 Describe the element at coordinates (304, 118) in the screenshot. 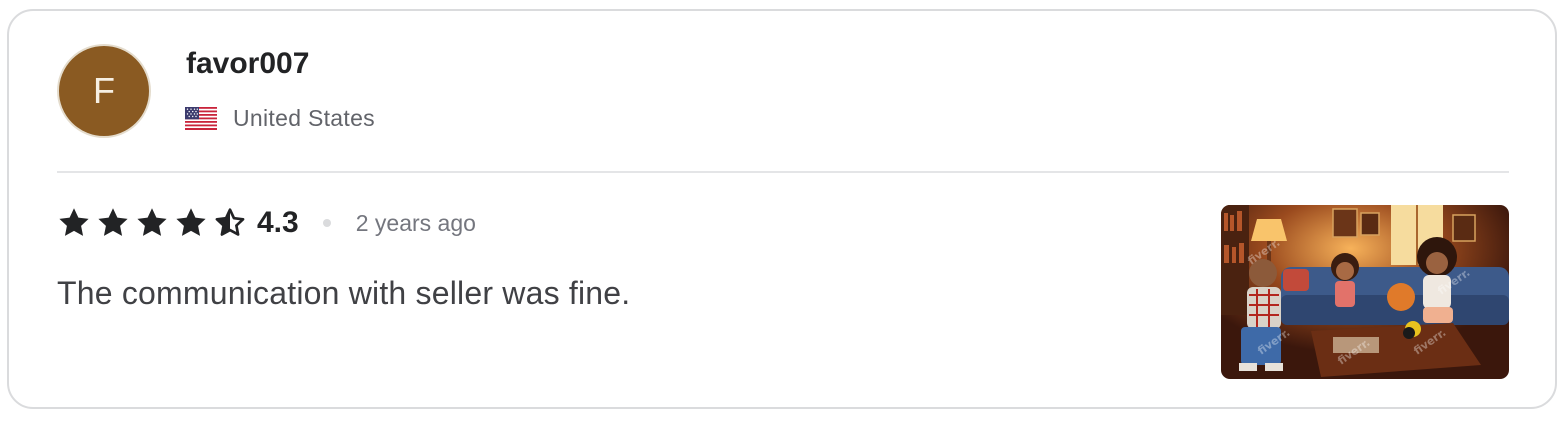

I see `country-name: United States` at that location.